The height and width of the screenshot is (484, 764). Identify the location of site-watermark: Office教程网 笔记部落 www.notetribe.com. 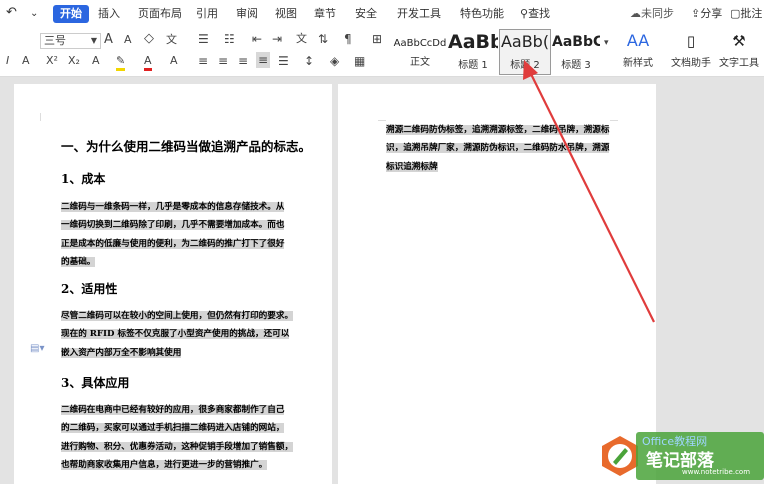
(682, 456).